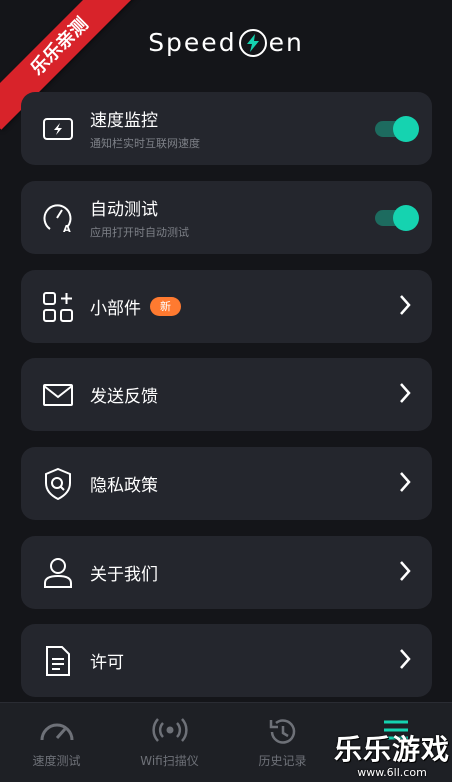 The width and height of the screenshot is (452, 782). Describe the element at coordinates (226, 394) in the screenshot. I see `feedback-row: 发送反馈` at that location.